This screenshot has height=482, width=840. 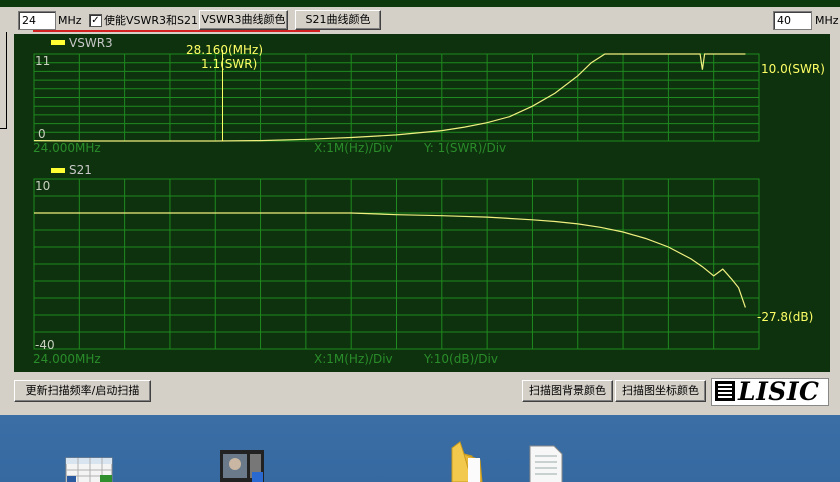 I want to click on vswr-end-readout: 10.0(SWR), so click(x=793, y=69).